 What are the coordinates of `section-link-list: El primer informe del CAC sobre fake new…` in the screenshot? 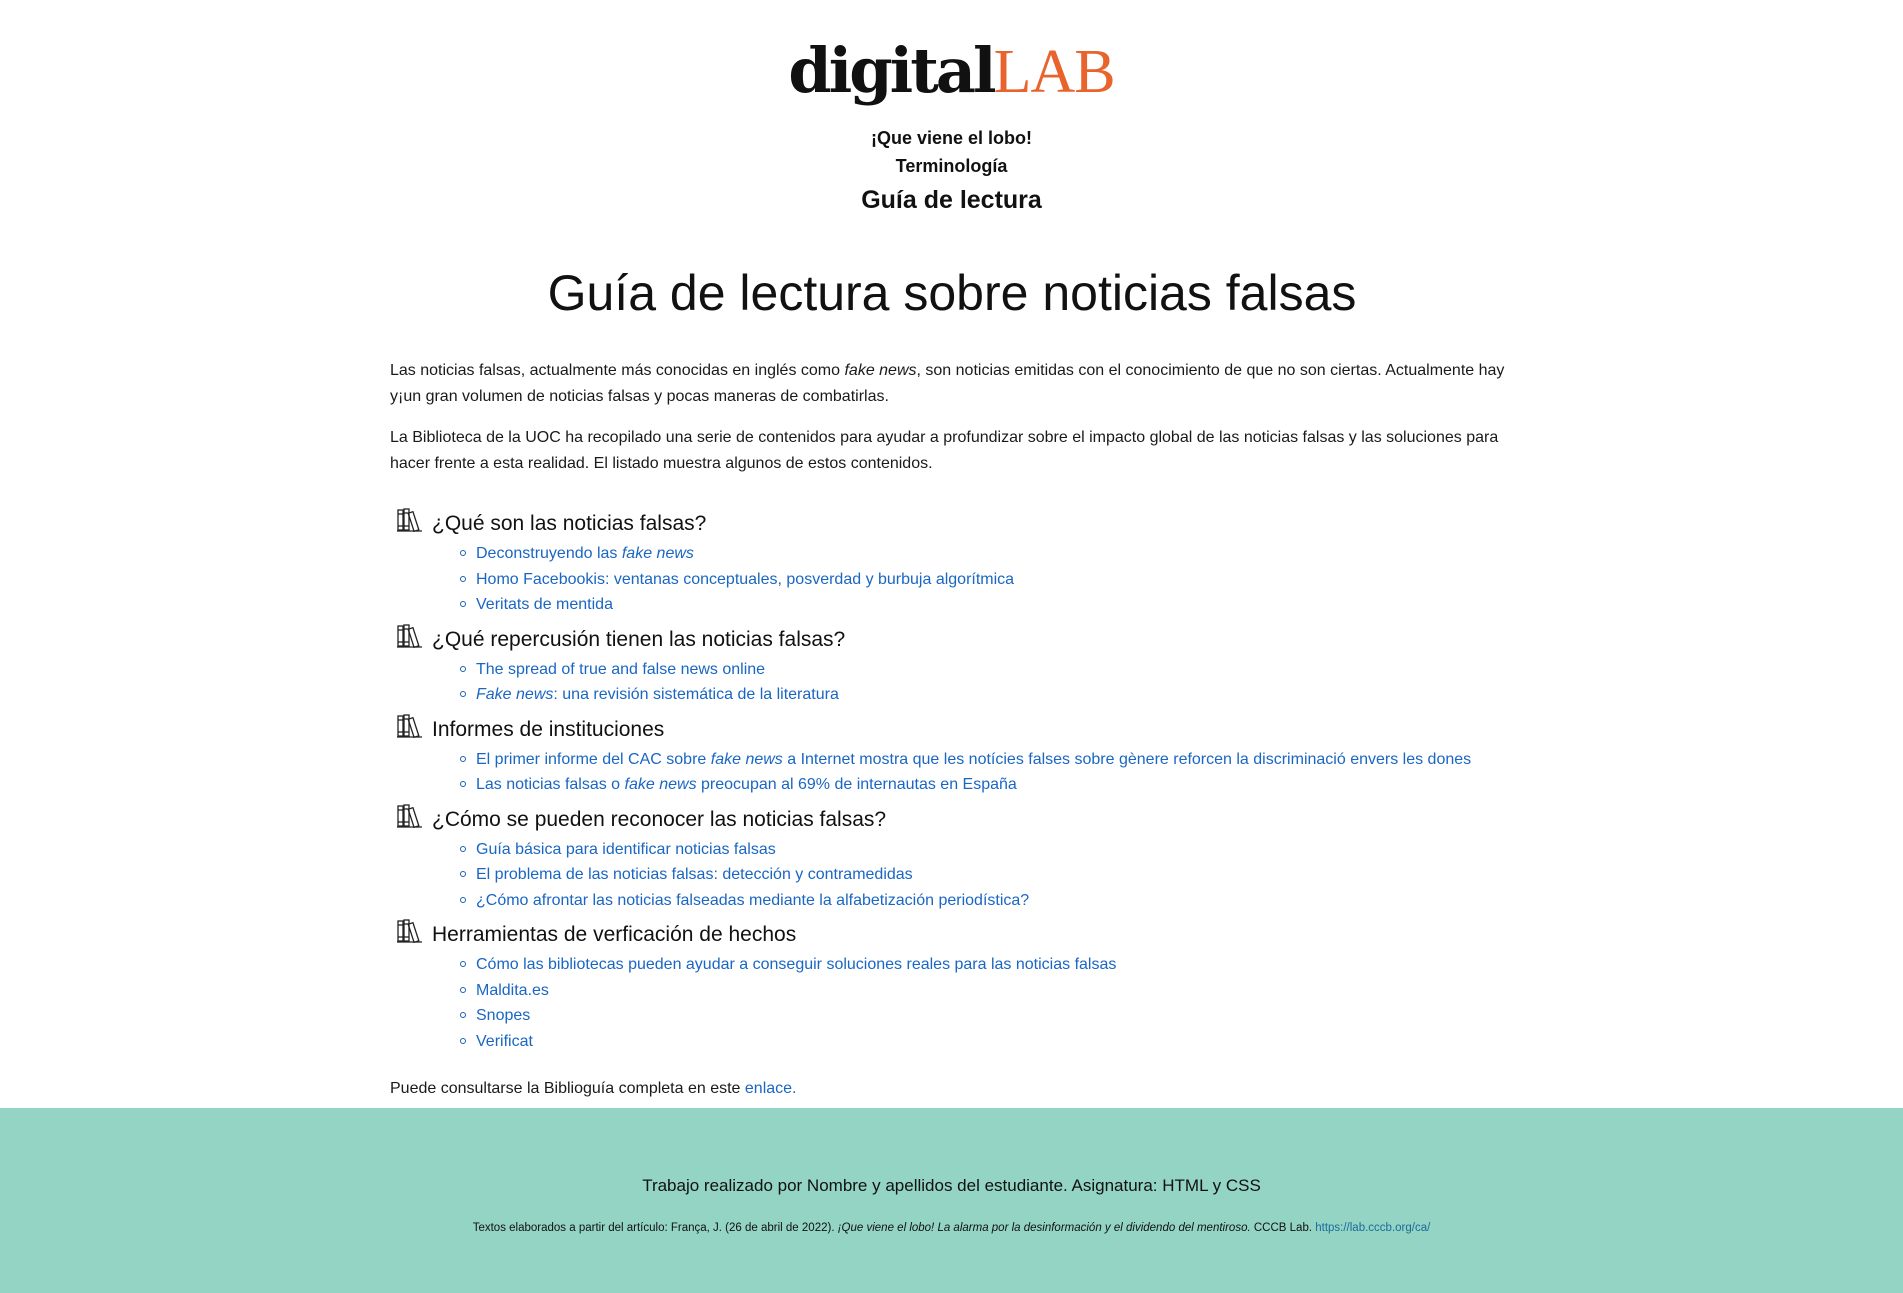 It's located at (955, 772).